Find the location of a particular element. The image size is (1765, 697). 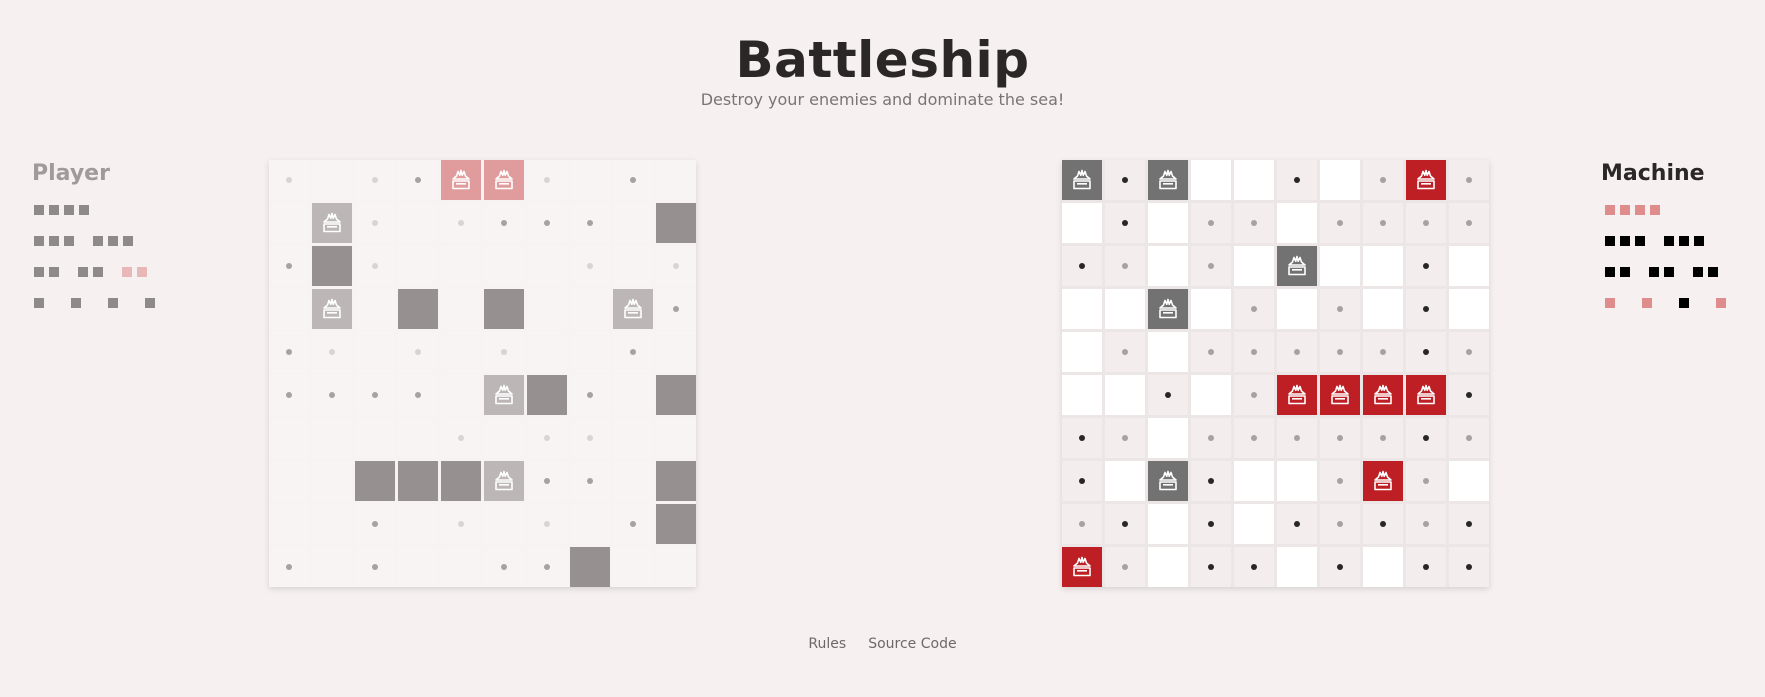

machine-board is located at coordinates (1275, 373).